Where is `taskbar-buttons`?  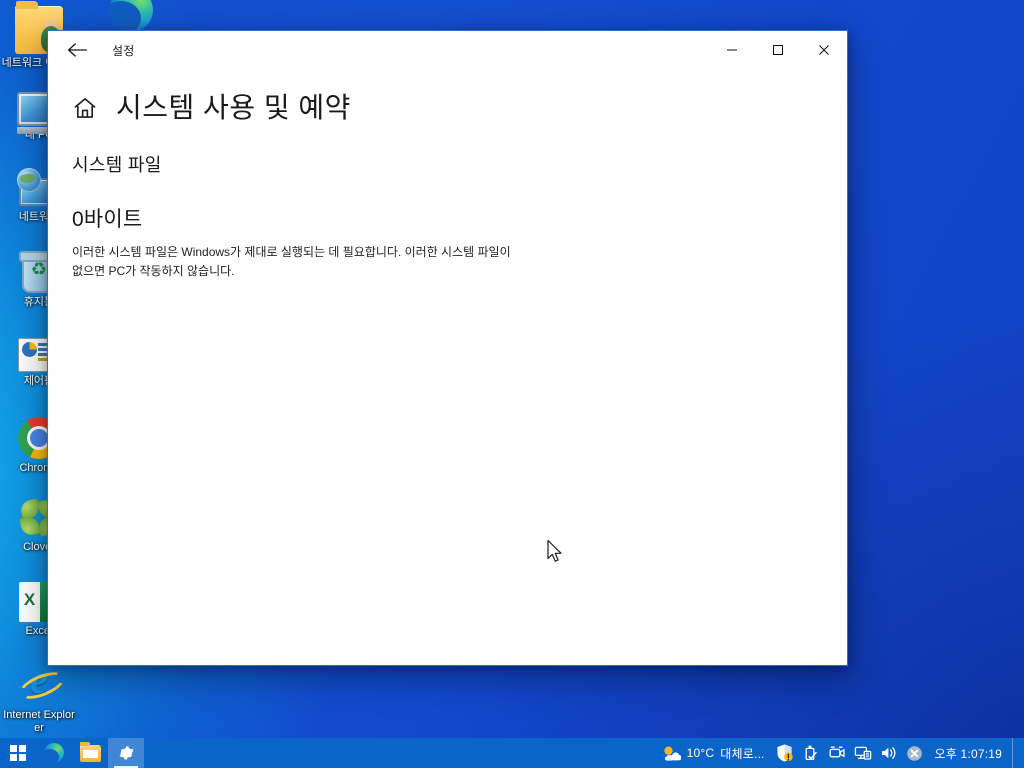 taskbar-buttons is located at coordinates (72, 753).